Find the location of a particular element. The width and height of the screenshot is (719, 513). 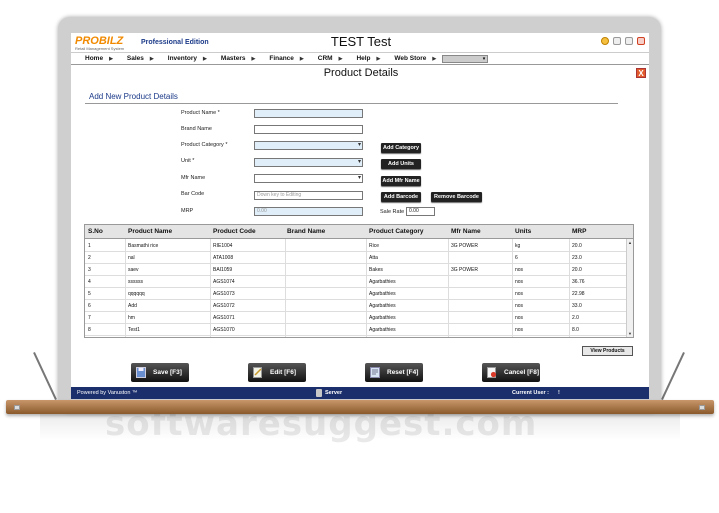

mrp-input: 0.00 is located at coordinates (308, 211).